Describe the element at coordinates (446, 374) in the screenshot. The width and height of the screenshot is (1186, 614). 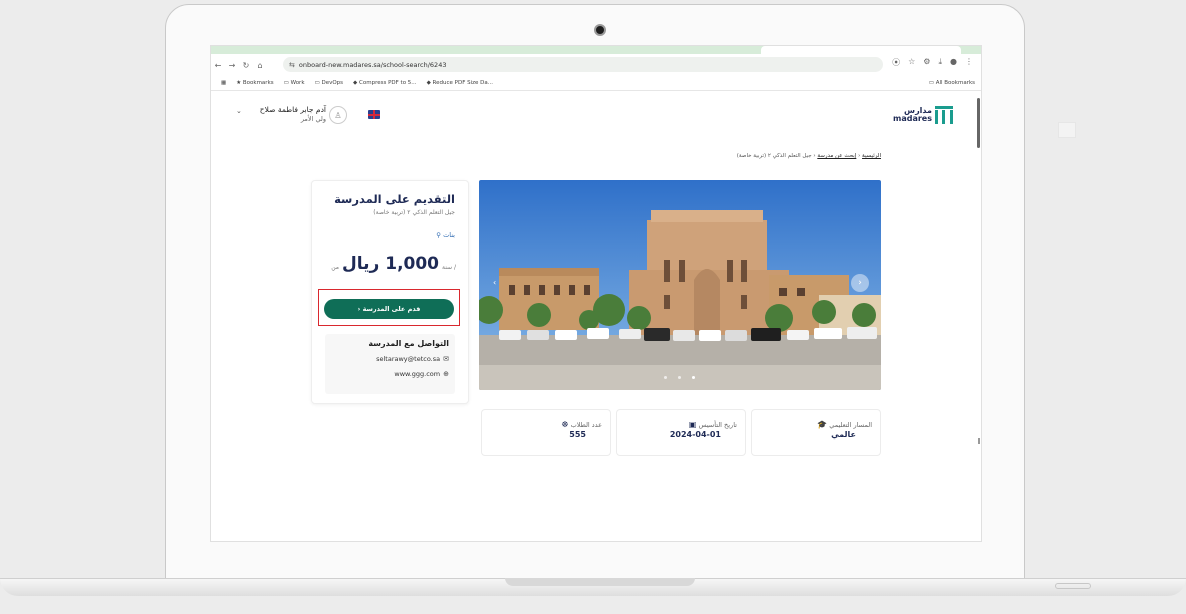
I see `globe-icon: ⊕` at that location.